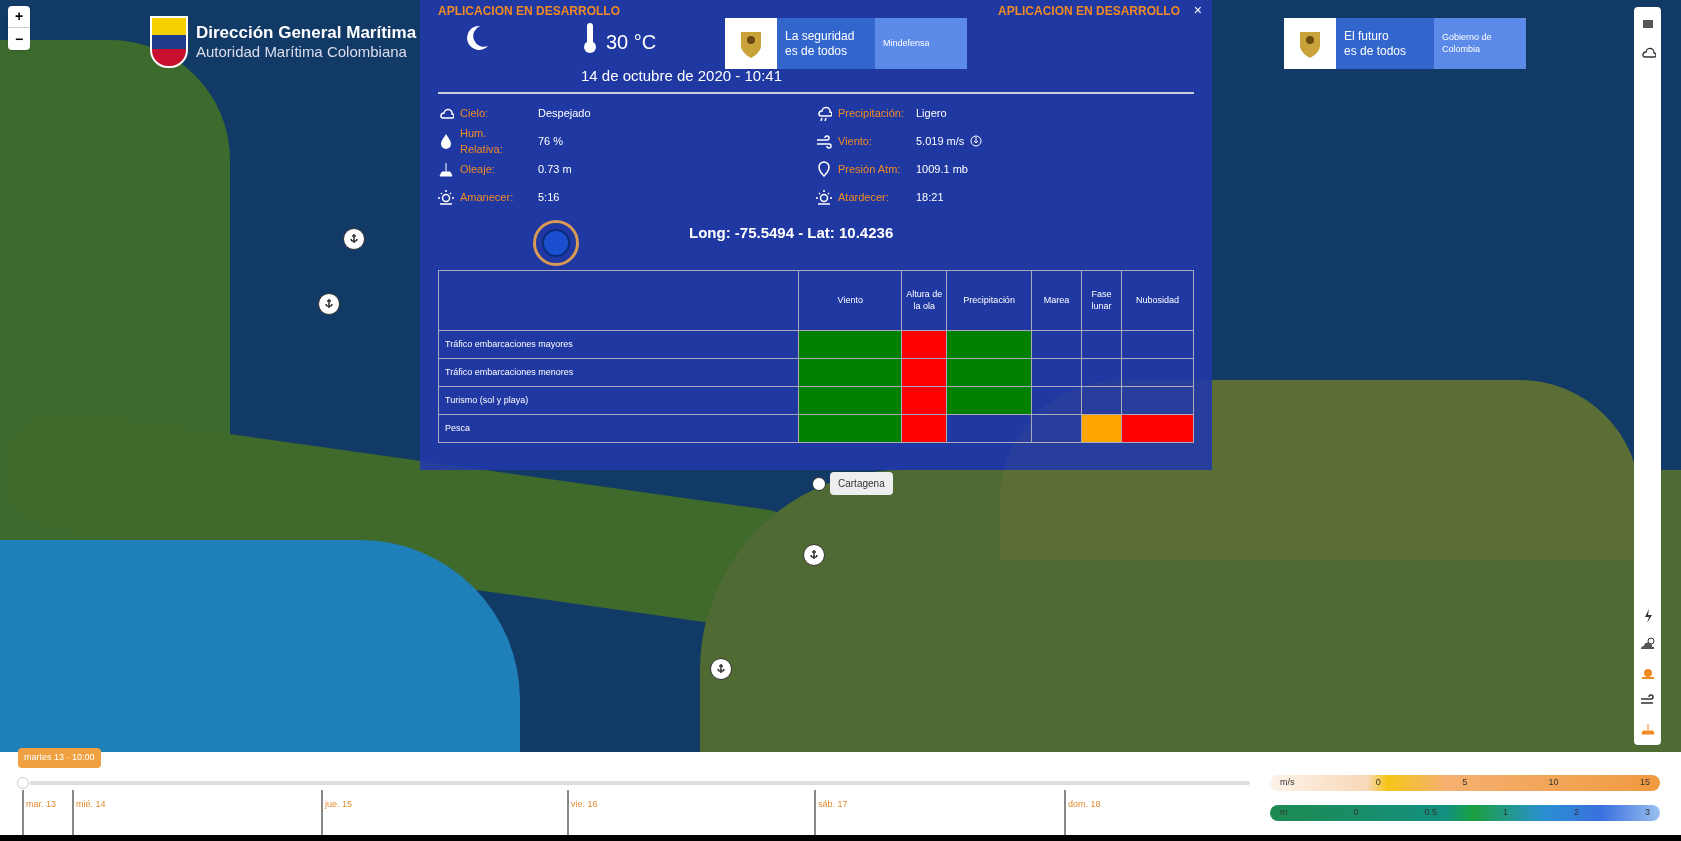 Image resolution: width=1681 pixels, height=841 pixels. Describe the element at coordinates (556, 243) in the screenshot. I see `location-target-icon` at that location.